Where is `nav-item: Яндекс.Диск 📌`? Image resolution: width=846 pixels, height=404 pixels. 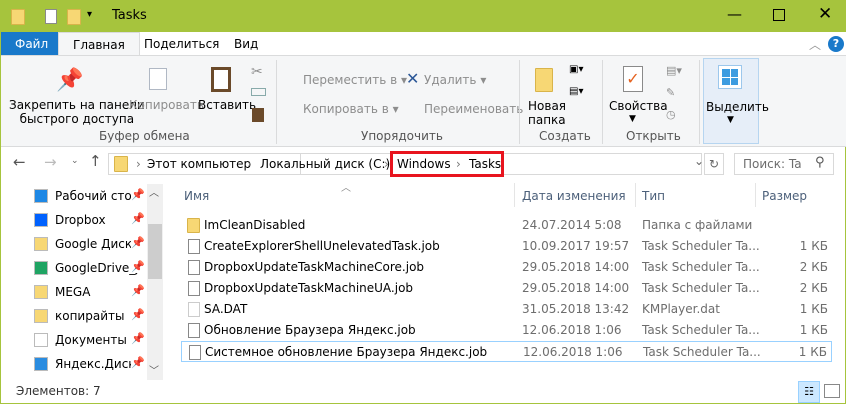 nav-item: Яндекс.Диск 📌 is located at coordinates (89, 365).